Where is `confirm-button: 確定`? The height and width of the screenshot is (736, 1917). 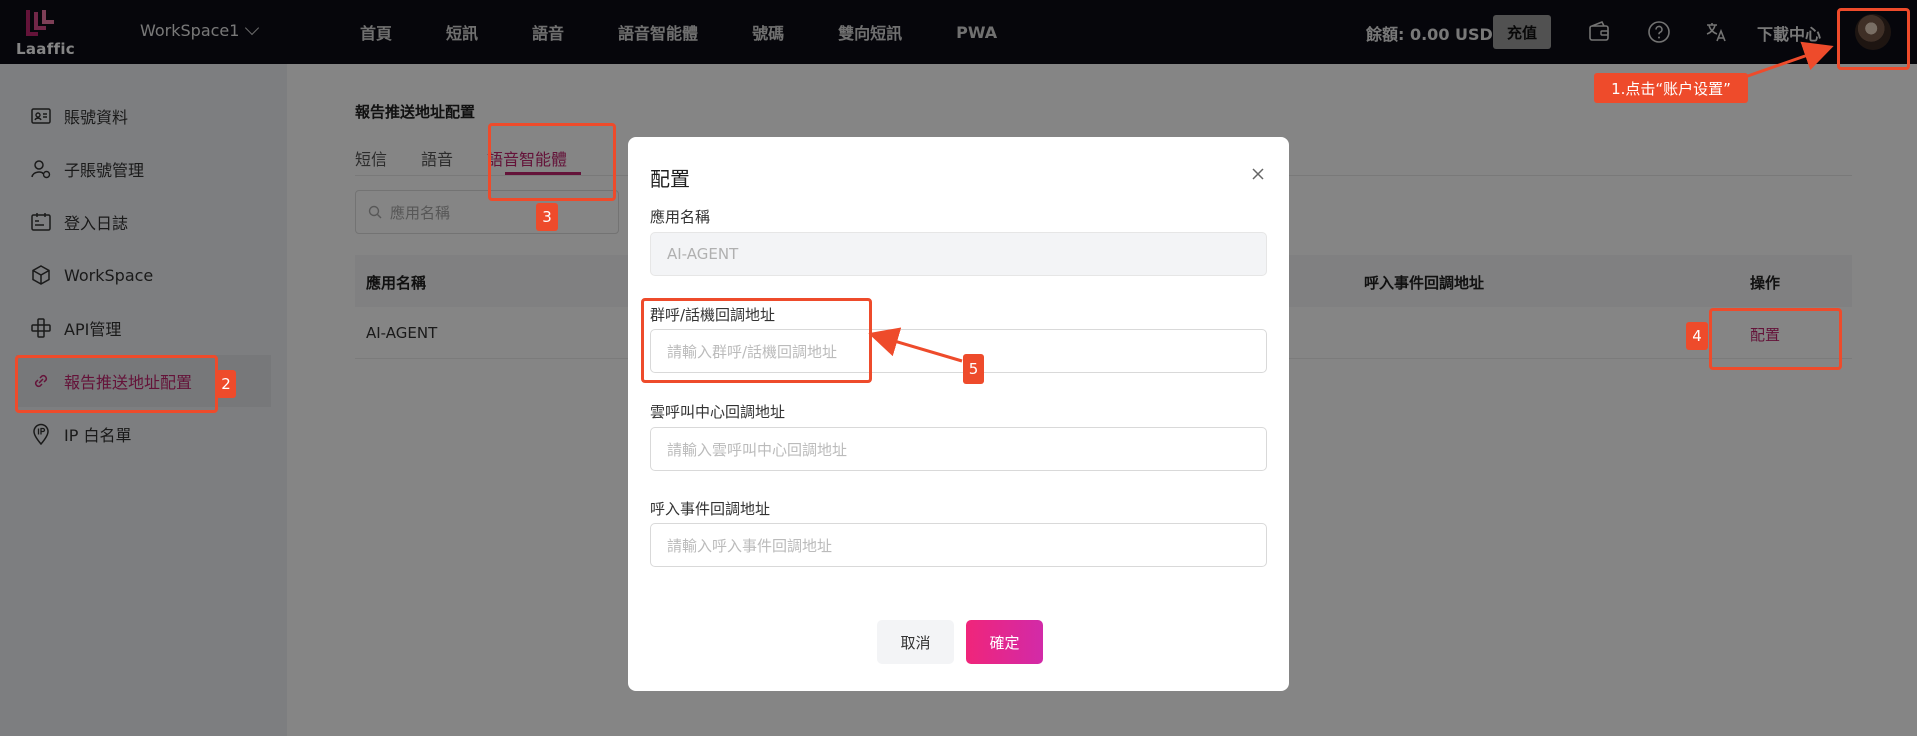 confirm-button: 確定 is located at coordinates (1004, 642).